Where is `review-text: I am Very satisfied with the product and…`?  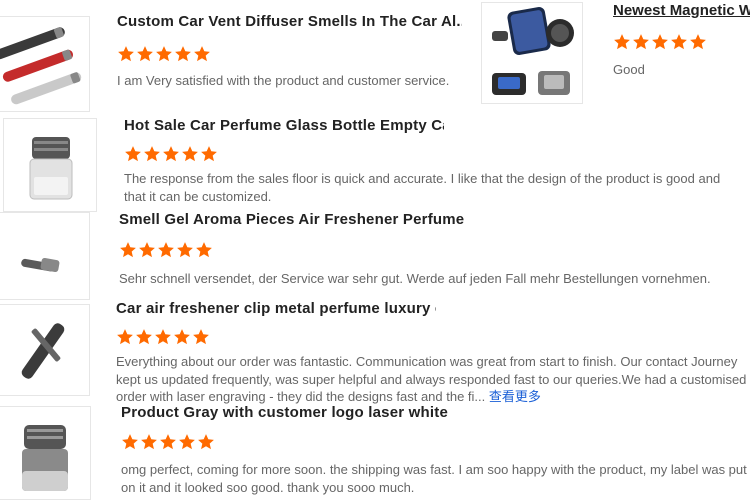 review-text: I am Very satisfied with the product and… is located at coordinates (283, 80).